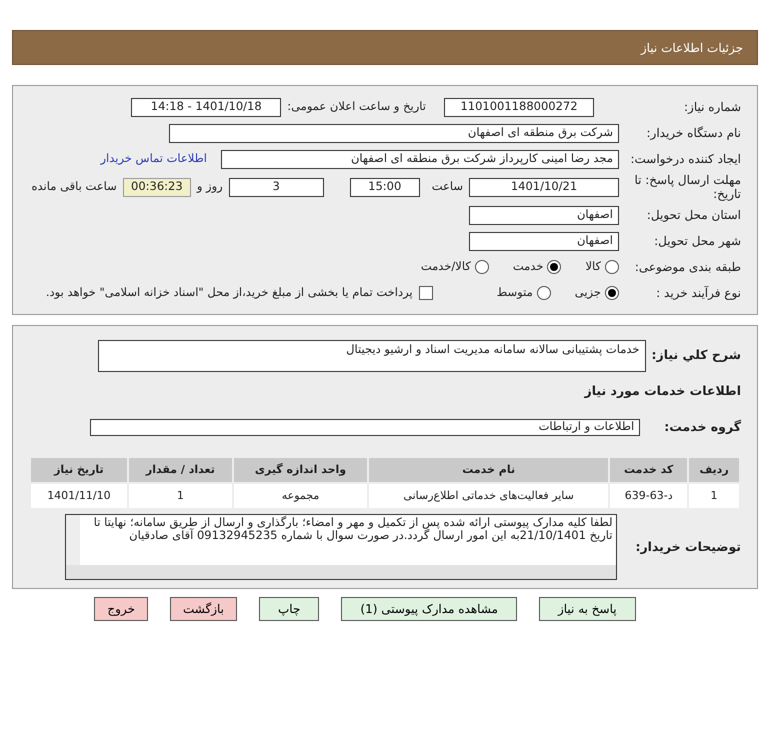  I want to click on requester-field: مجد رضا امینی کارپرداز شرکت برق منطقه ای اصفهان, so click(420, 159).